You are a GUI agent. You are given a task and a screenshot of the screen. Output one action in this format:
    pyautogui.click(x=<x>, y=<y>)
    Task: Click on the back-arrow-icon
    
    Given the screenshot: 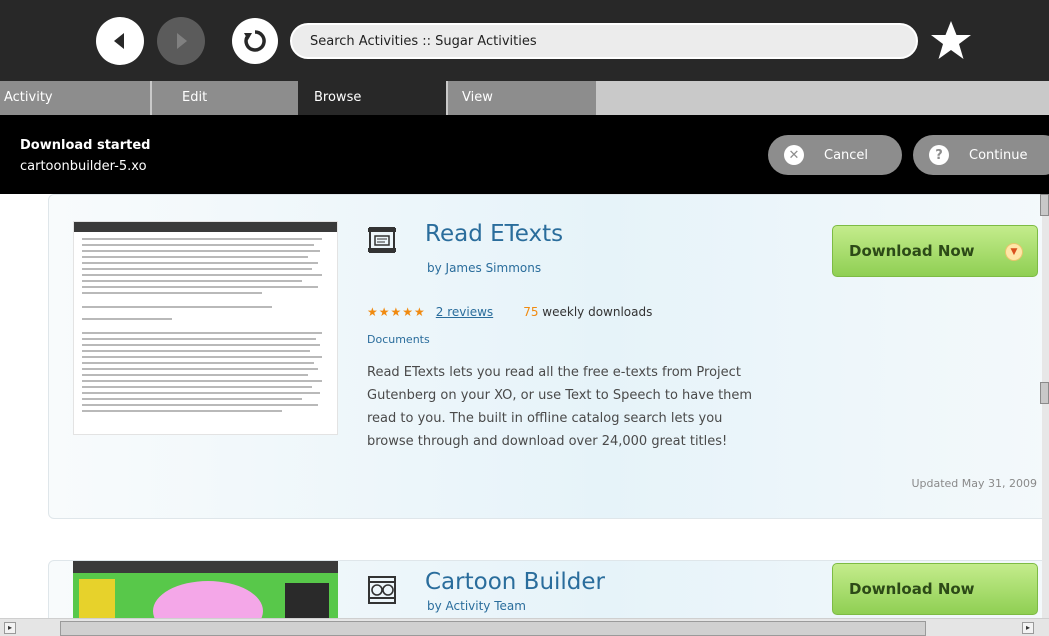 What is the action you would take?
    pyautogui.click(x=119, y=41)
    